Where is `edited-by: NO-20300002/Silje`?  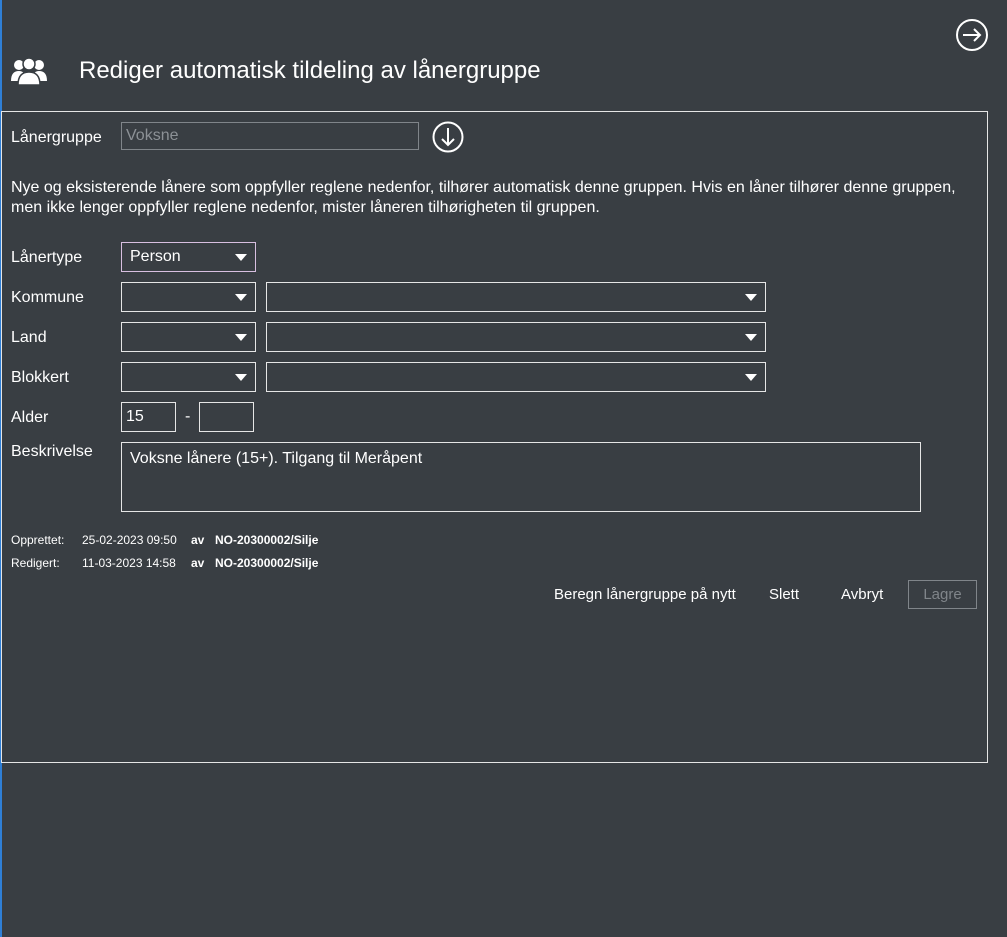
edited-by: NO-20300002/Silje is located at coordinates (267, 563).